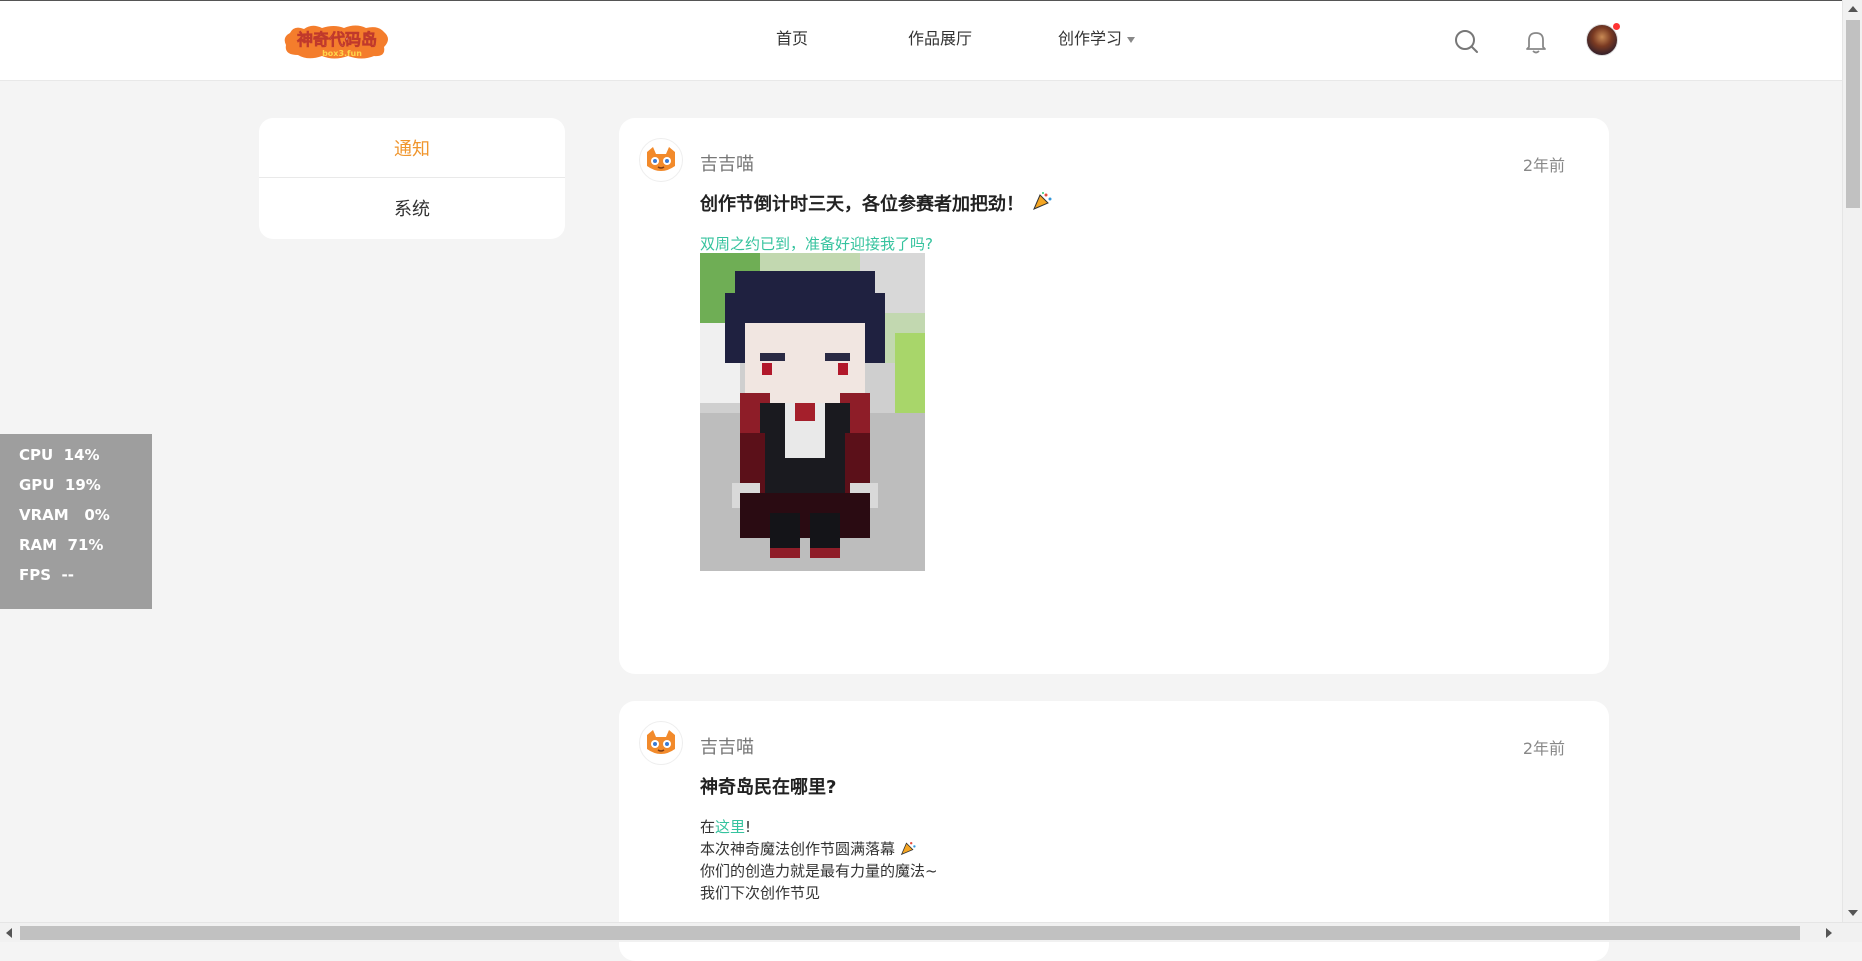  What do you see at coordinates (862, 204) in the screenshot?
I see `notice-title-text: 创作节倒计时三天，各位参赛者加把劲！` at bounding box center [862, 204].